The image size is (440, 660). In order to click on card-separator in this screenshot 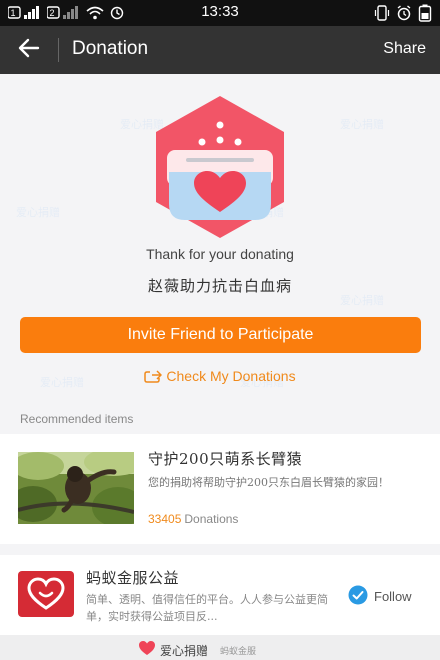, I will do `click(220, 549)`.